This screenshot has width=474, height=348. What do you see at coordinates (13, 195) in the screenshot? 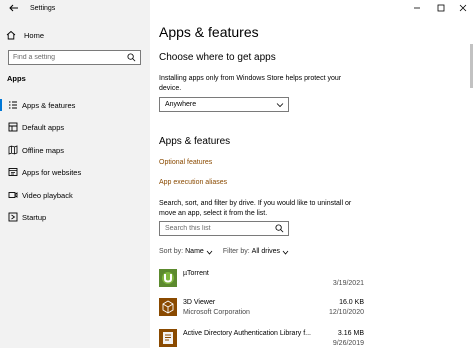
I see `video-icon` at bounding box center [13, 195].